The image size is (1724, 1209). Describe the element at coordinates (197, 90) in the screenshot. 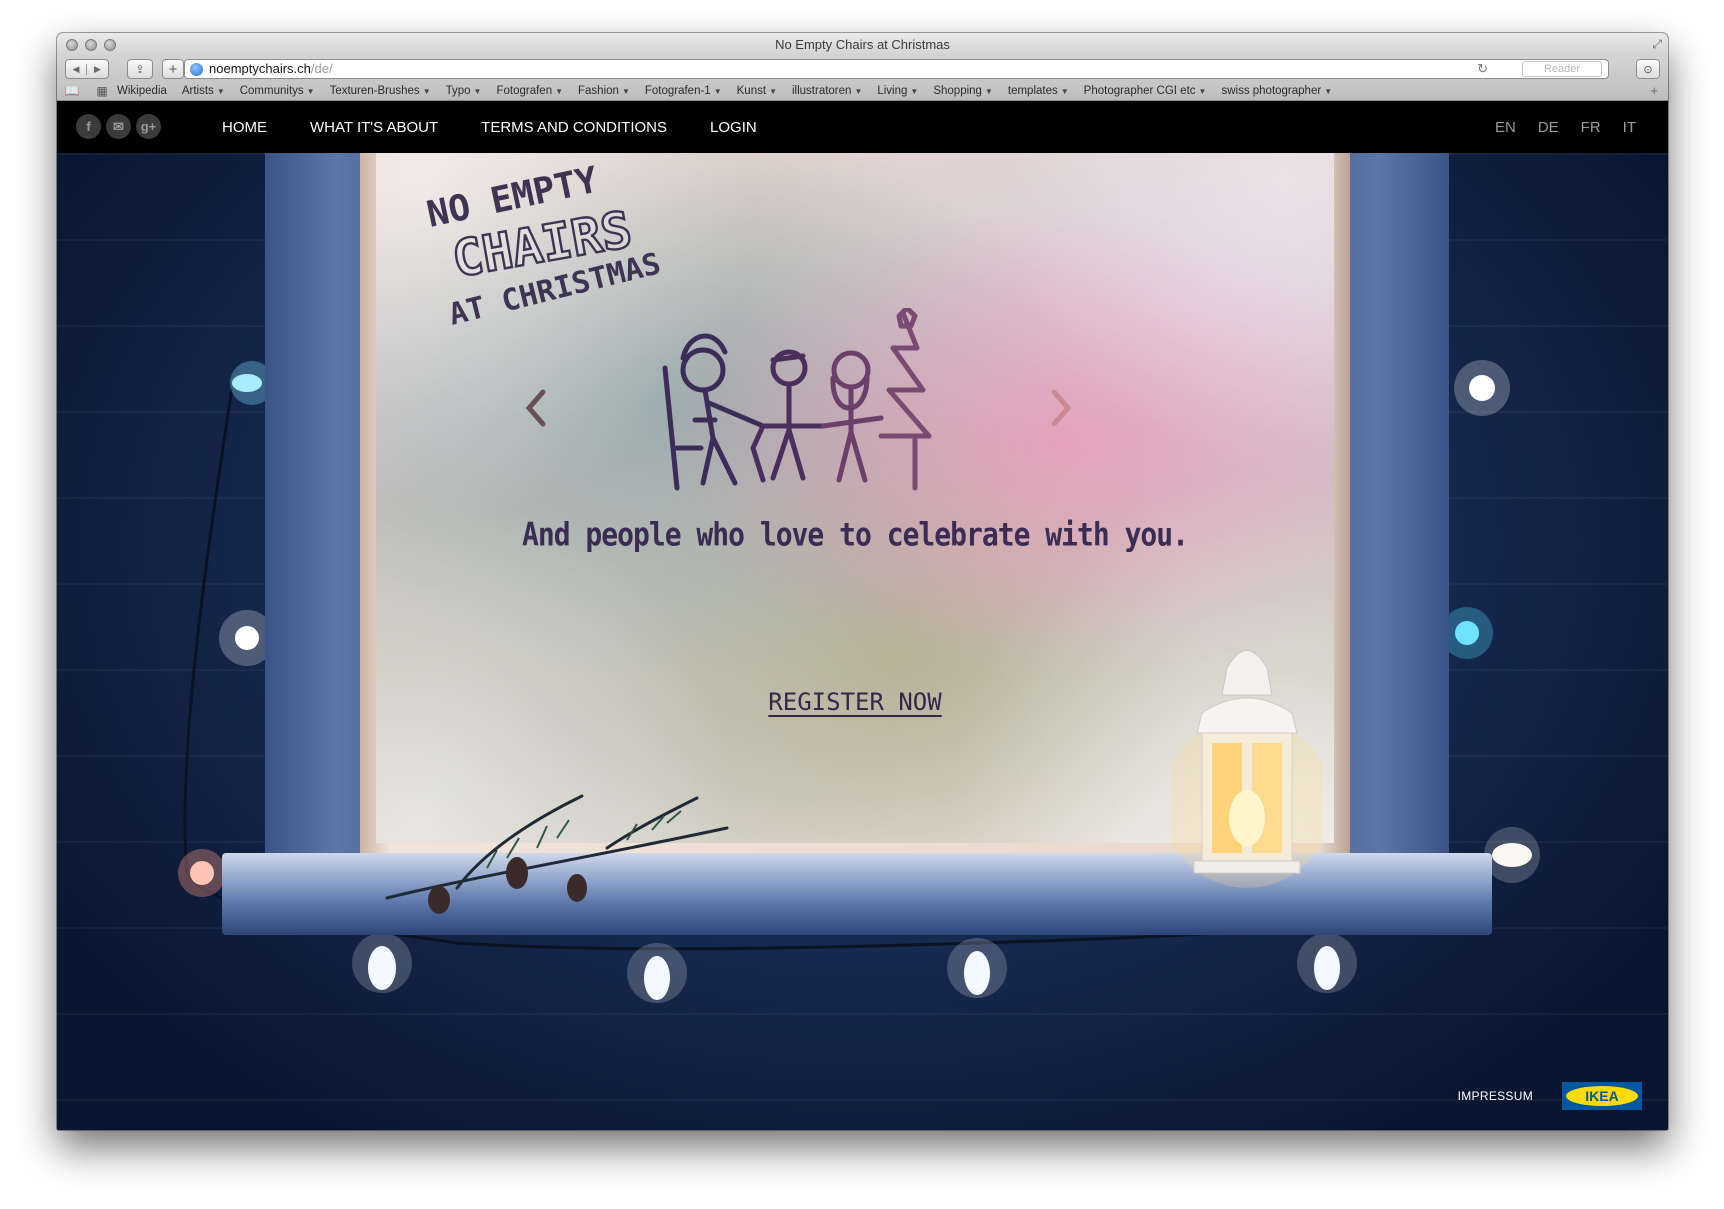

I see `bookmark-label: Artists` at that location.